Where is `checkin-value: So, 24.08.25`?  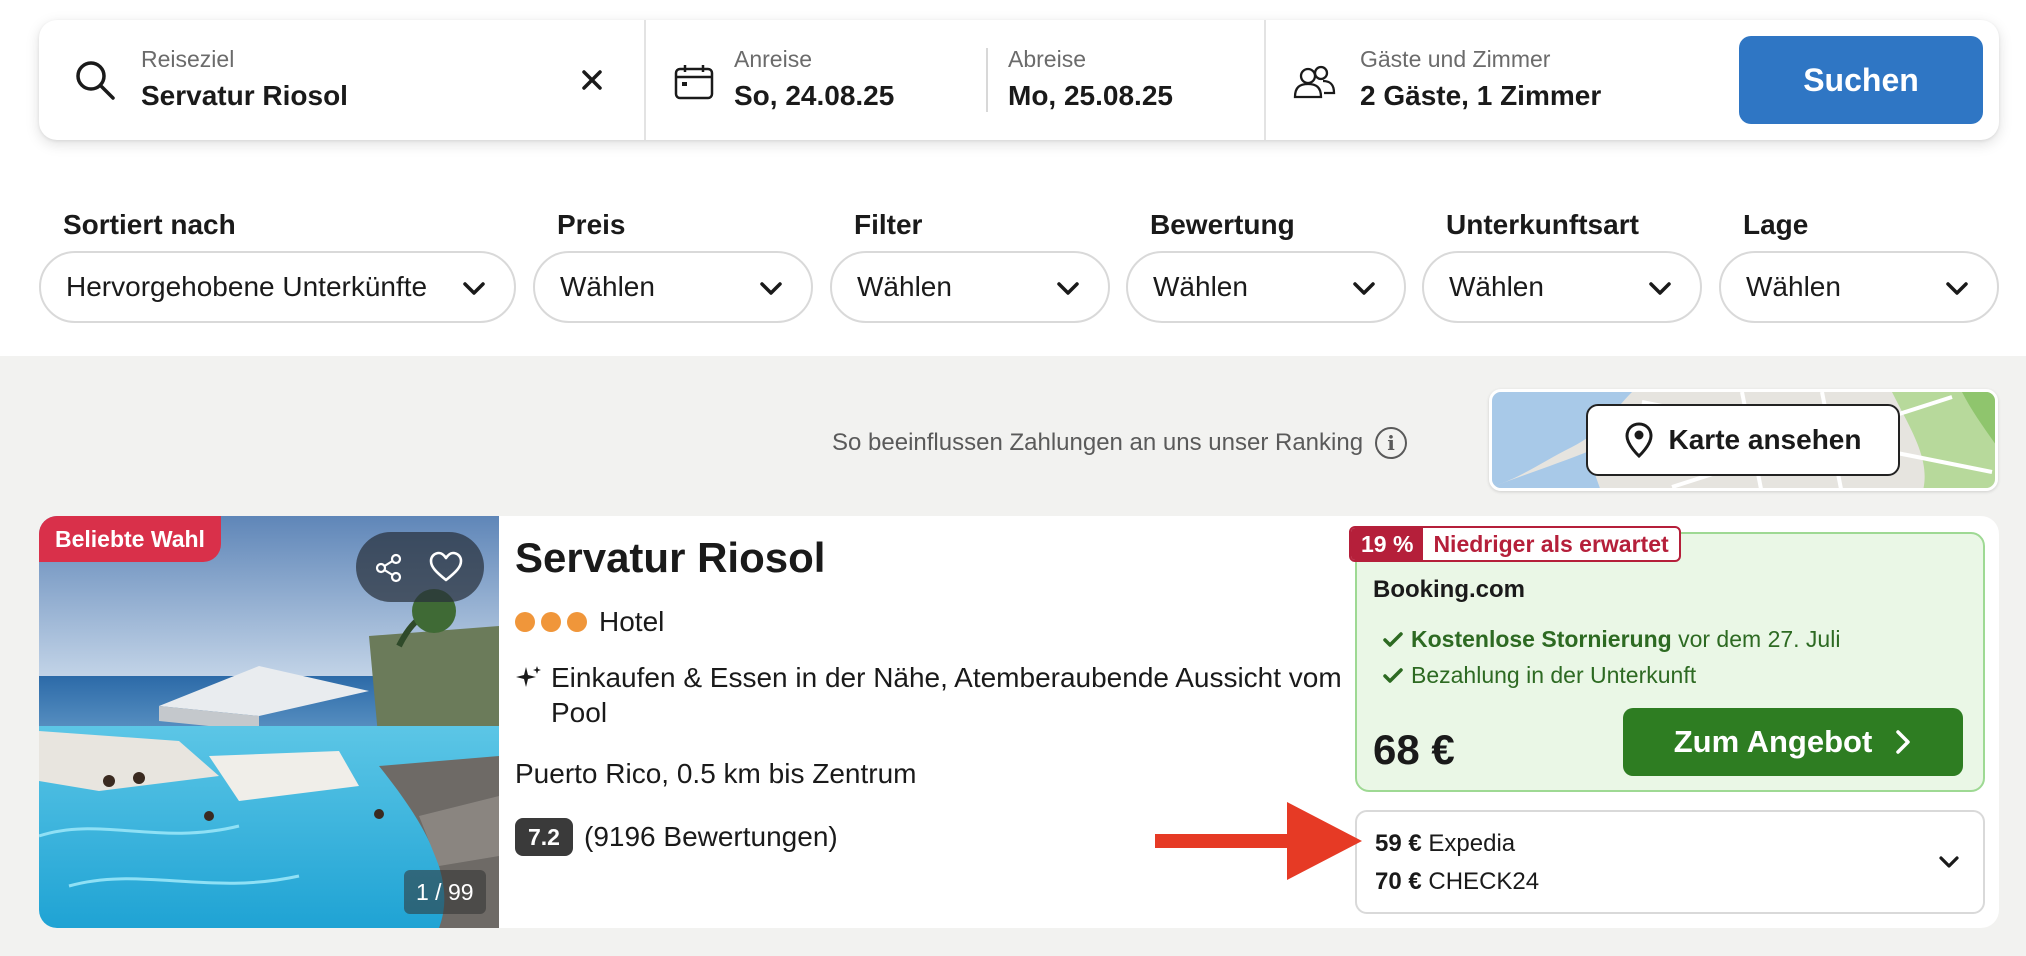 checkin-value: So, 24.08.25 is located at coordinates (814, 96).